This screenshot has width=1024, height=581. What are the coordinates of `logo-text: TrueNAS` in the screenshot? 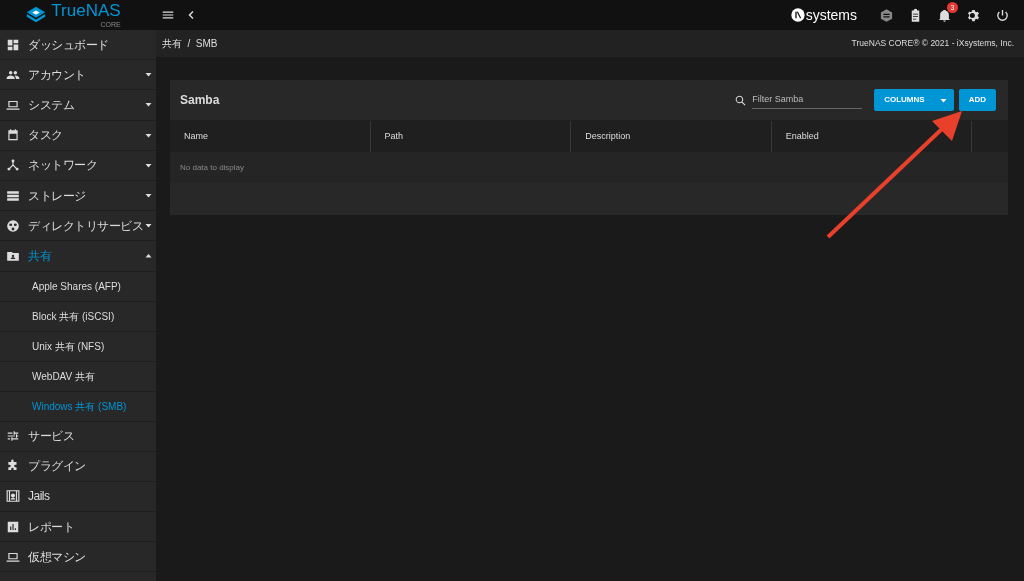 It's located at (86, 11).